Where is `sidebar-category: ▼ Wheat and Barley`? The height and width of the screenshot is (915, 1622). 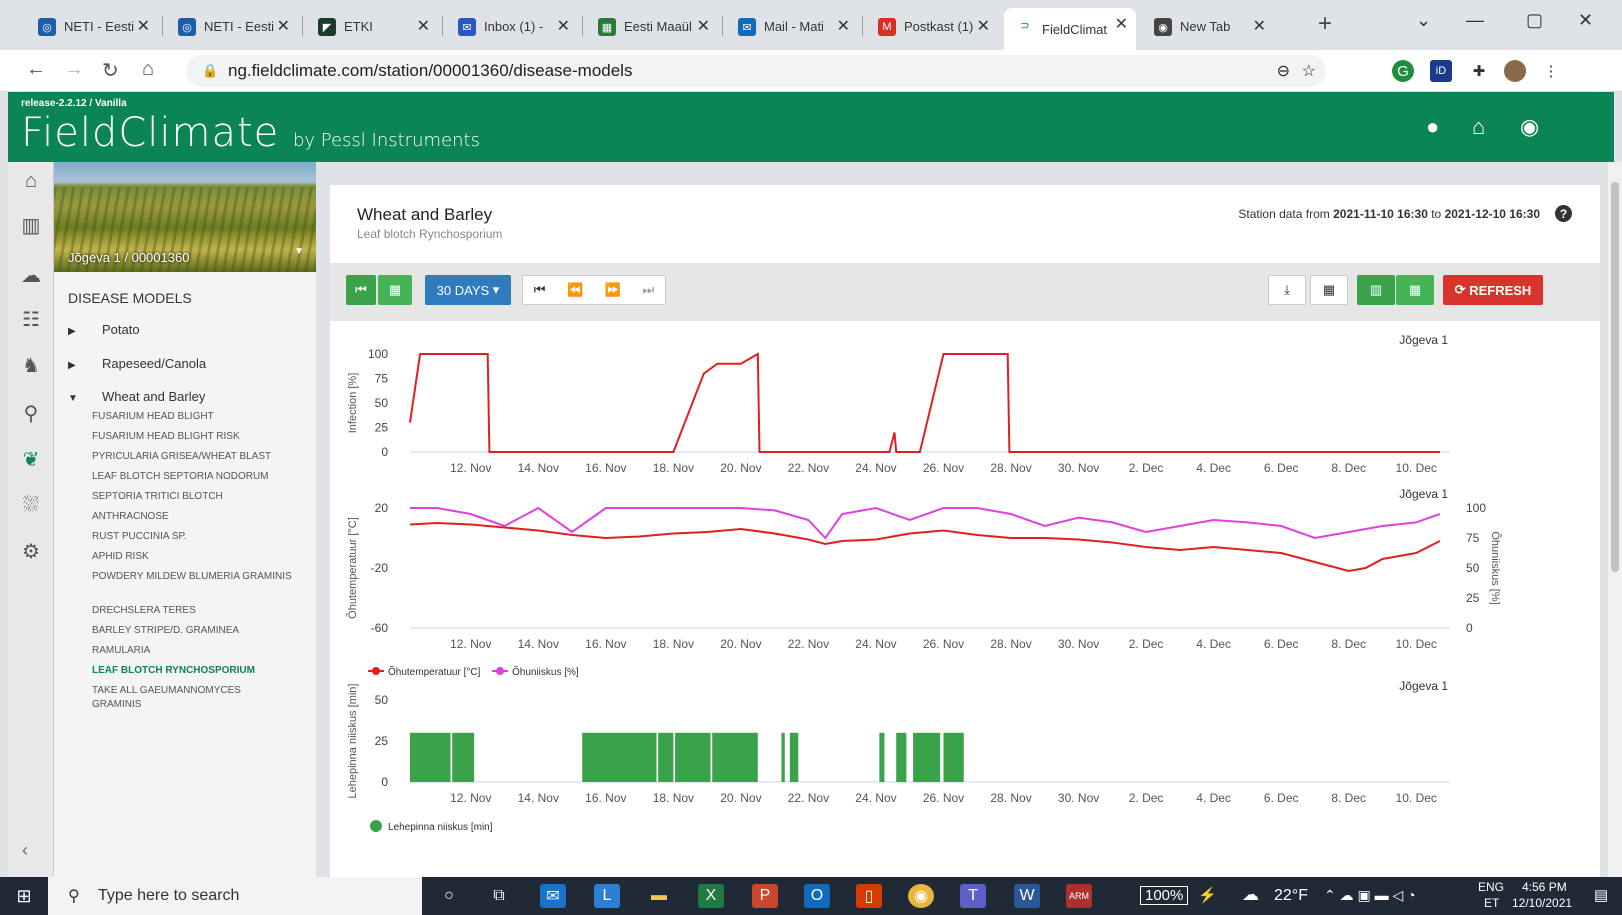
sidebar-category: ▼ Wheat and Barley is located at coordinates (136, 396).